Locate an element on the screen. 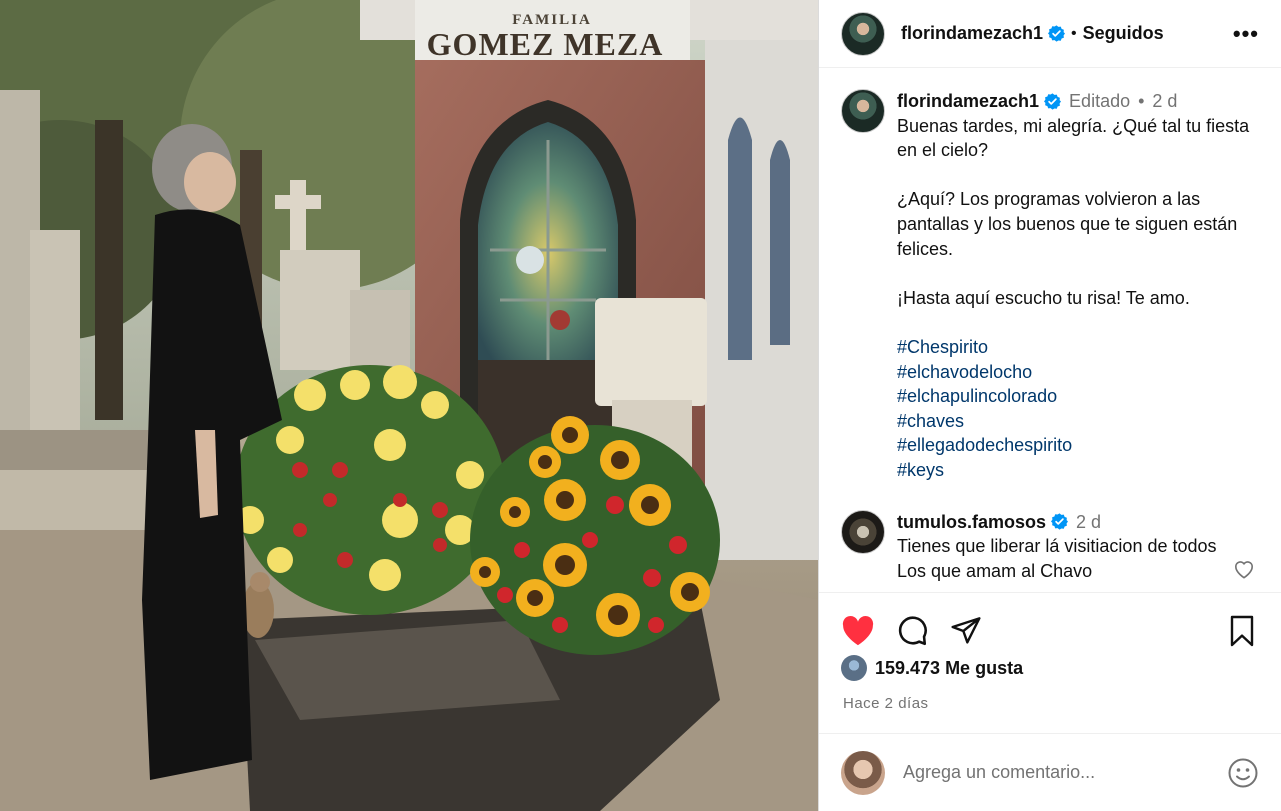 The width and height of the screenshot is (1281, 811). follow-status-button: Seguidos is located at coordinates (1123, 33).